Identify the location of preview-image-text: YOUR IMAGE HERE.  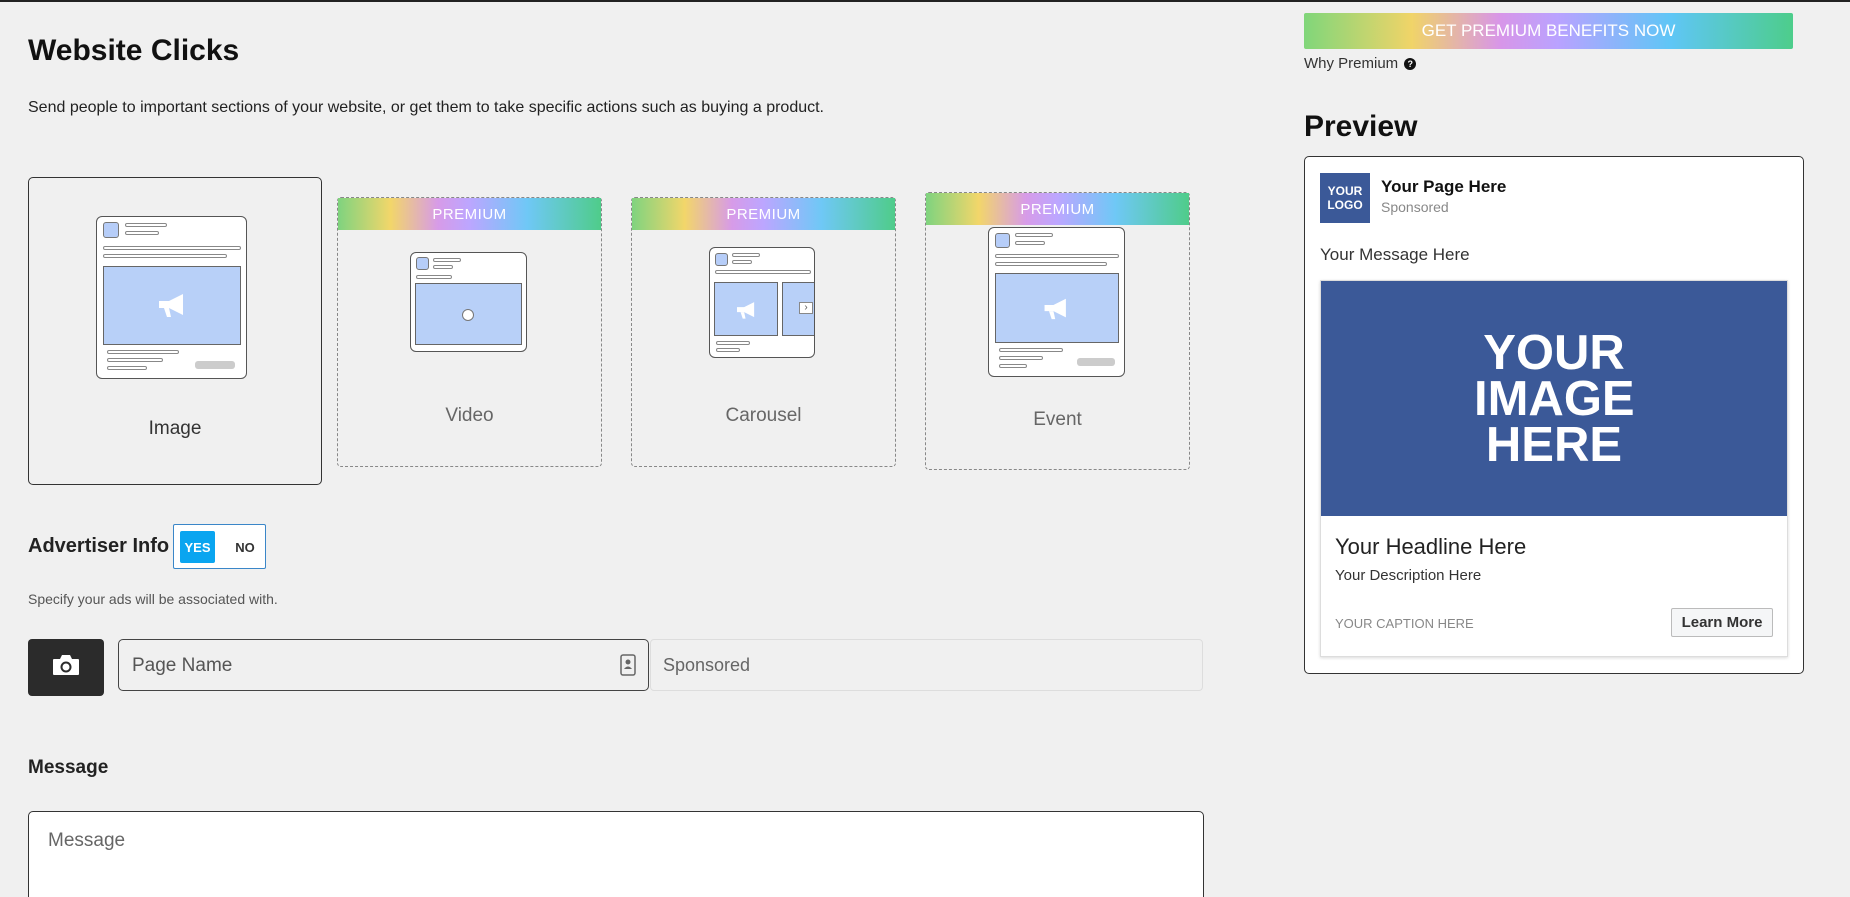
(1554, 398).